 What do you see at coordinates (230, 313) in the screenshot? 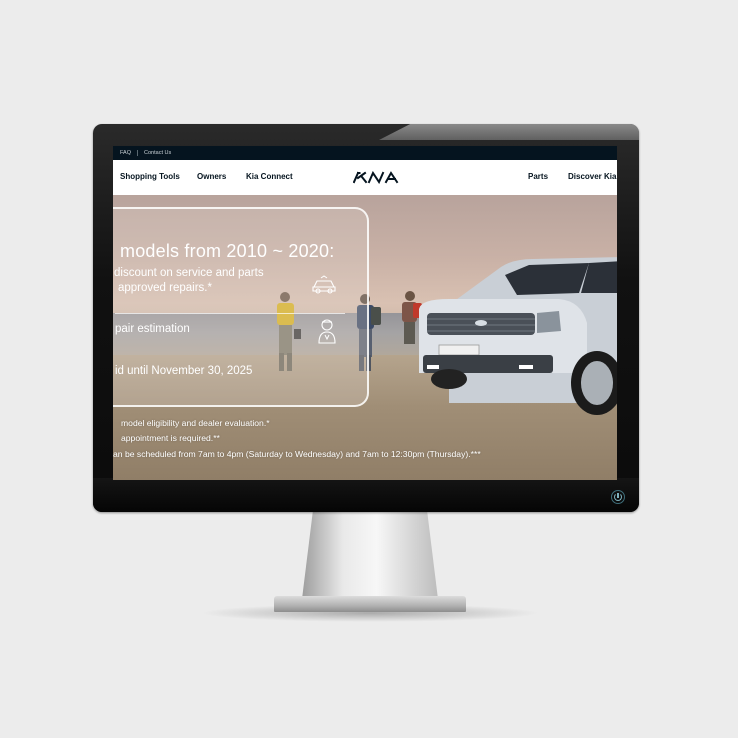
I see `card-divider` at bounding box center [230, 313].